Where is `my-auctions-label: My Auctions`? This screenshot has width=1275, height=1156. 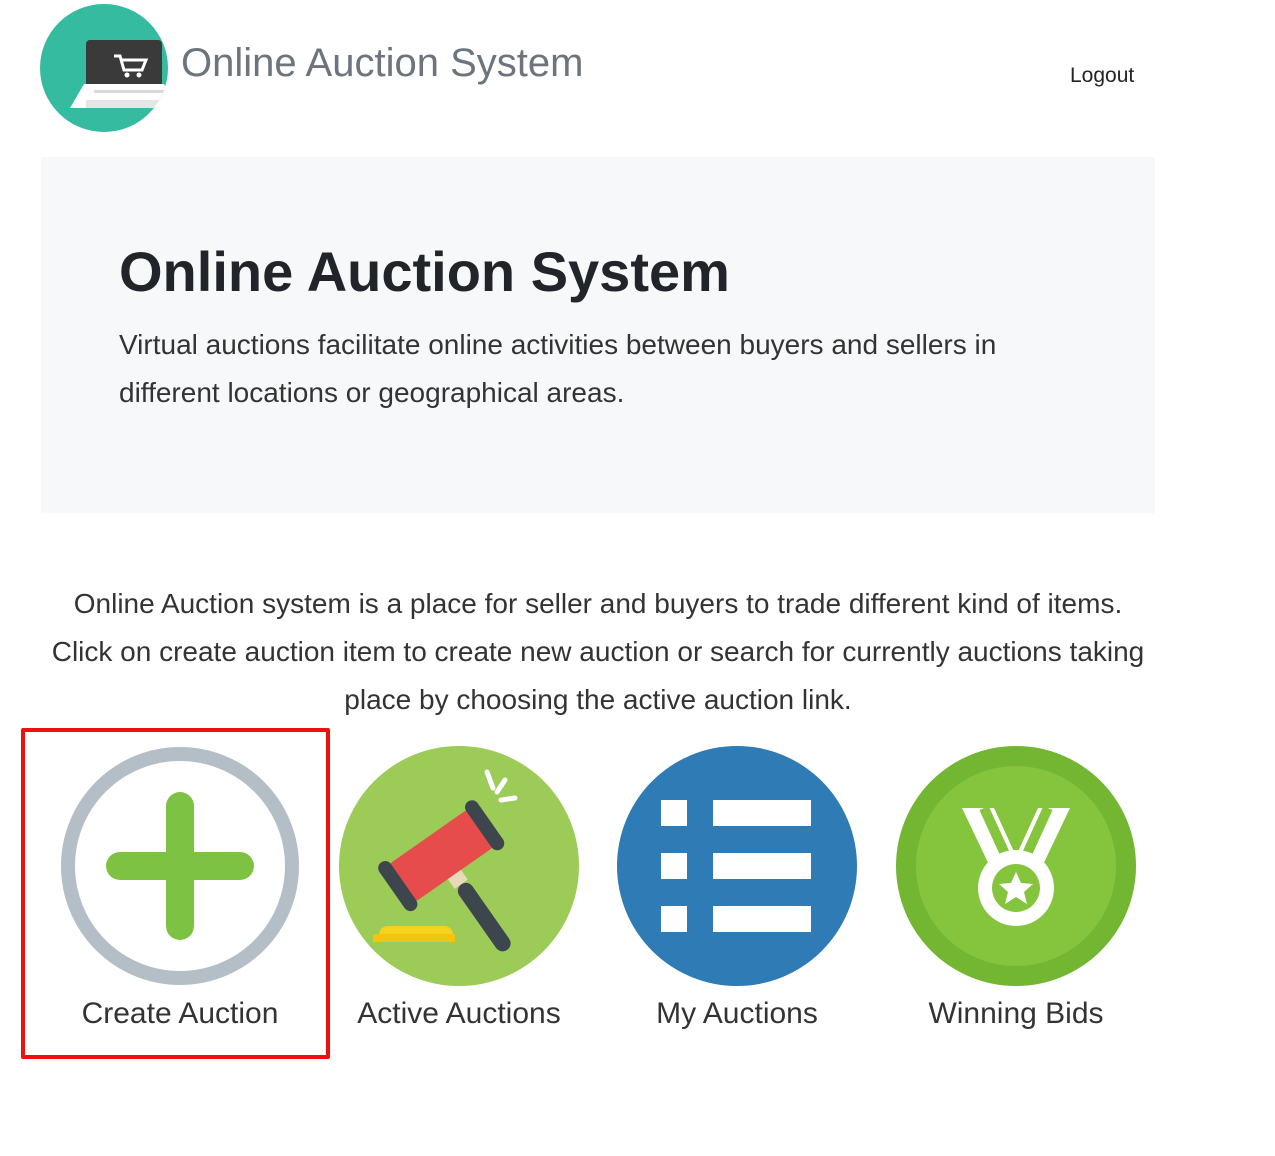
my-auctions-label: My Auctions is located at coordinates (737, 1013).